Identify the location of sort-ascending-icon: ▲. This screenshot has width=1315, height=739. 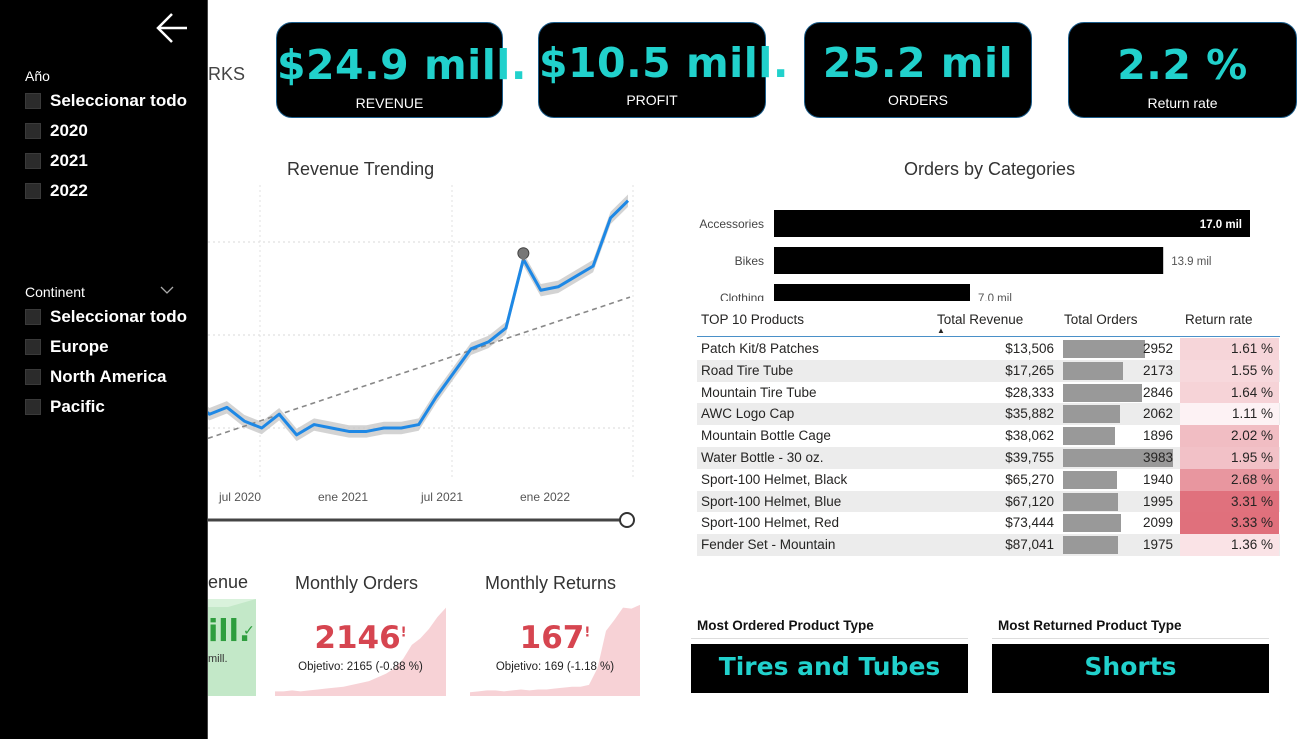
(941, 330).